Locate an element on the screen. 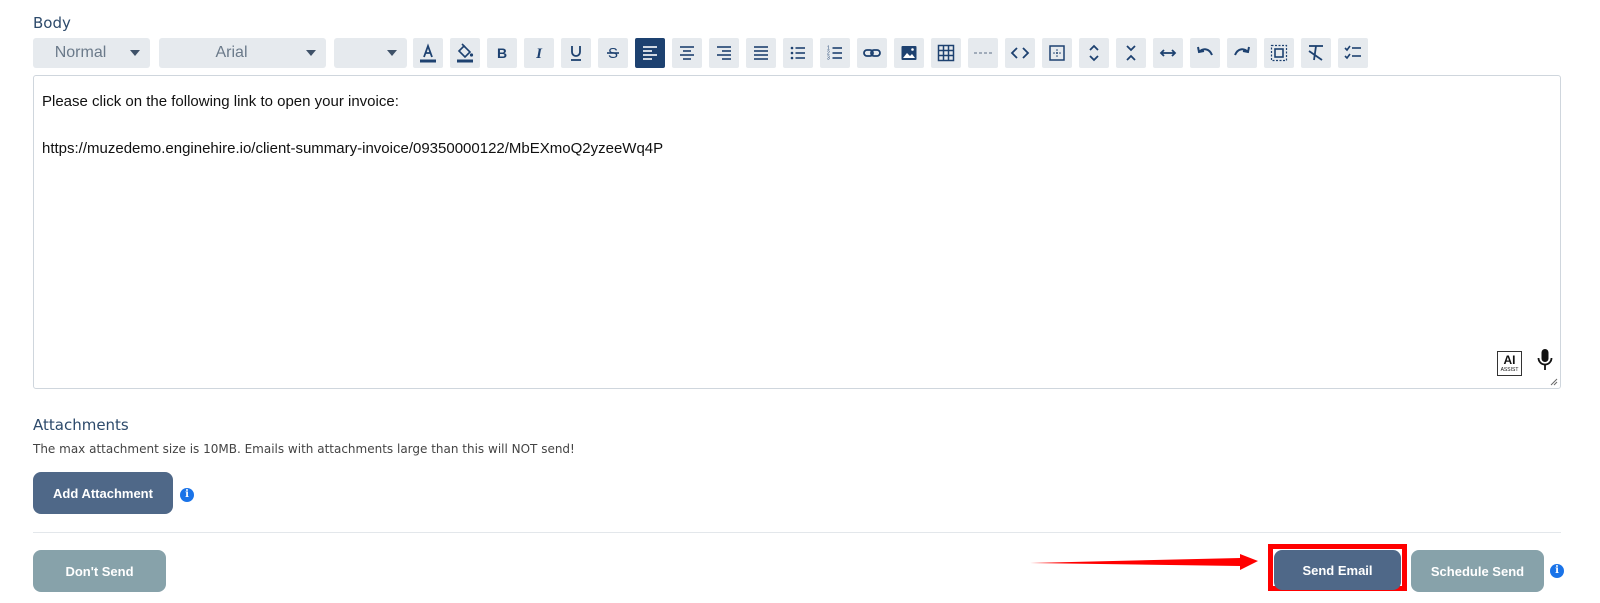 This screenshot has height=603, width=1600. ai-assist-label: AI is located at coordinates (1509, 360).